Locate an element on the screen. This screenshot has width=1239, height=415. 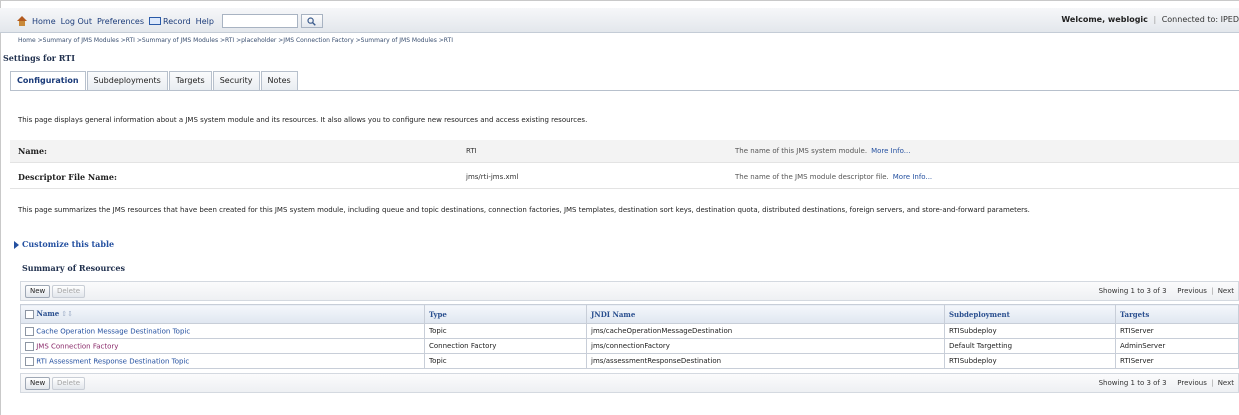
column-header-jndi: JNDI Name is located at coordinates (765, 314).